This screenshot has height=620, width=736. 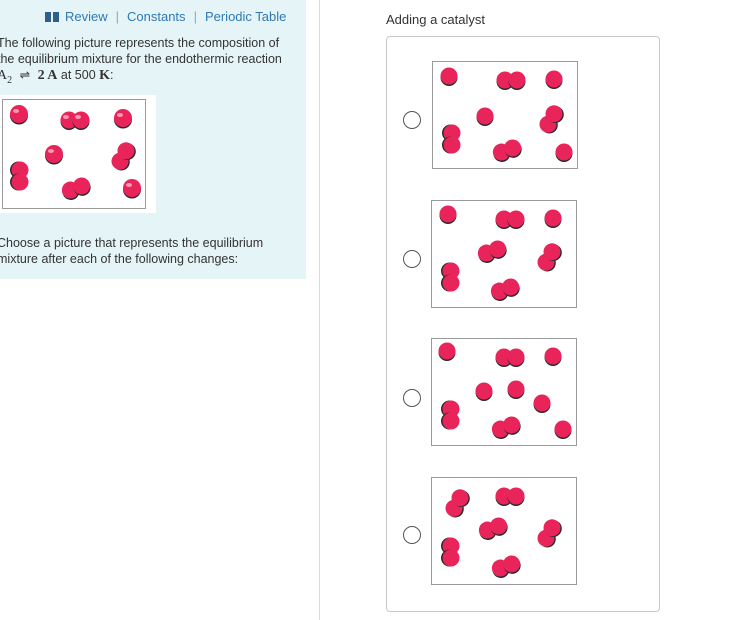 I want to click on option-1-picture, so click(x=505, y=115).